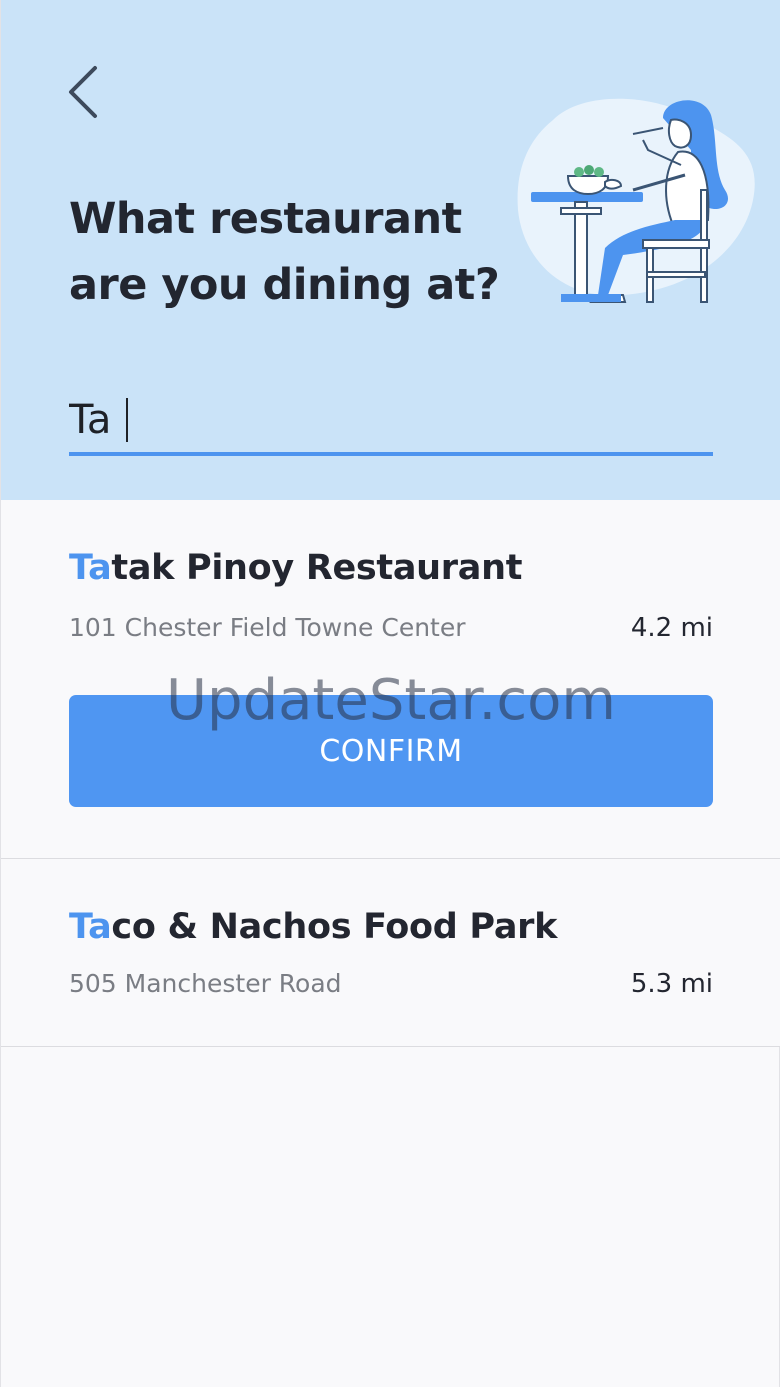 The image size is (780, 1387). Describe the element at coordinates (671, 984) in the screenshot. I see `result-distance: 5.3 mi` at that location.